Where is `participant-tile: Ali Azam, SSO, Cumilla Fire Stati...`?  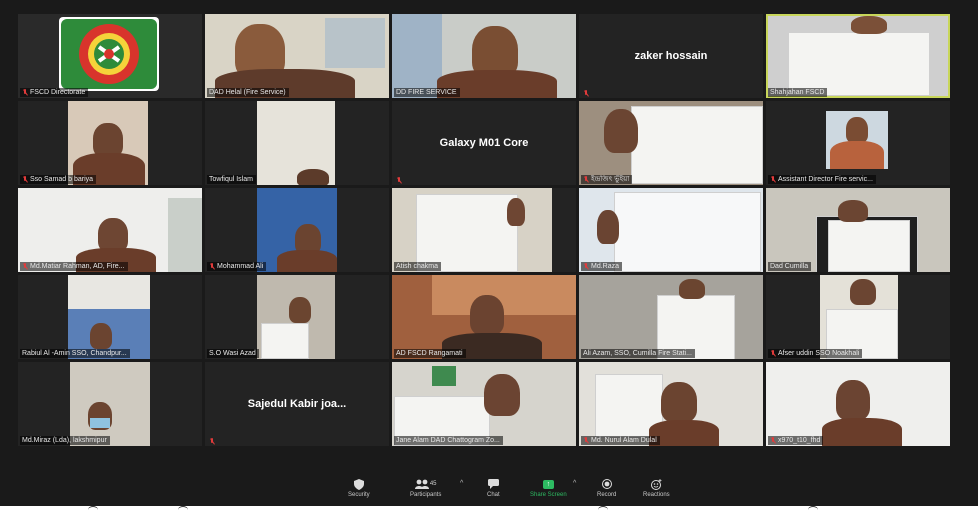 participant-tile: Ali Azam, SSO, Cumilla Fire Stati... is located at coordinates (671, 317).